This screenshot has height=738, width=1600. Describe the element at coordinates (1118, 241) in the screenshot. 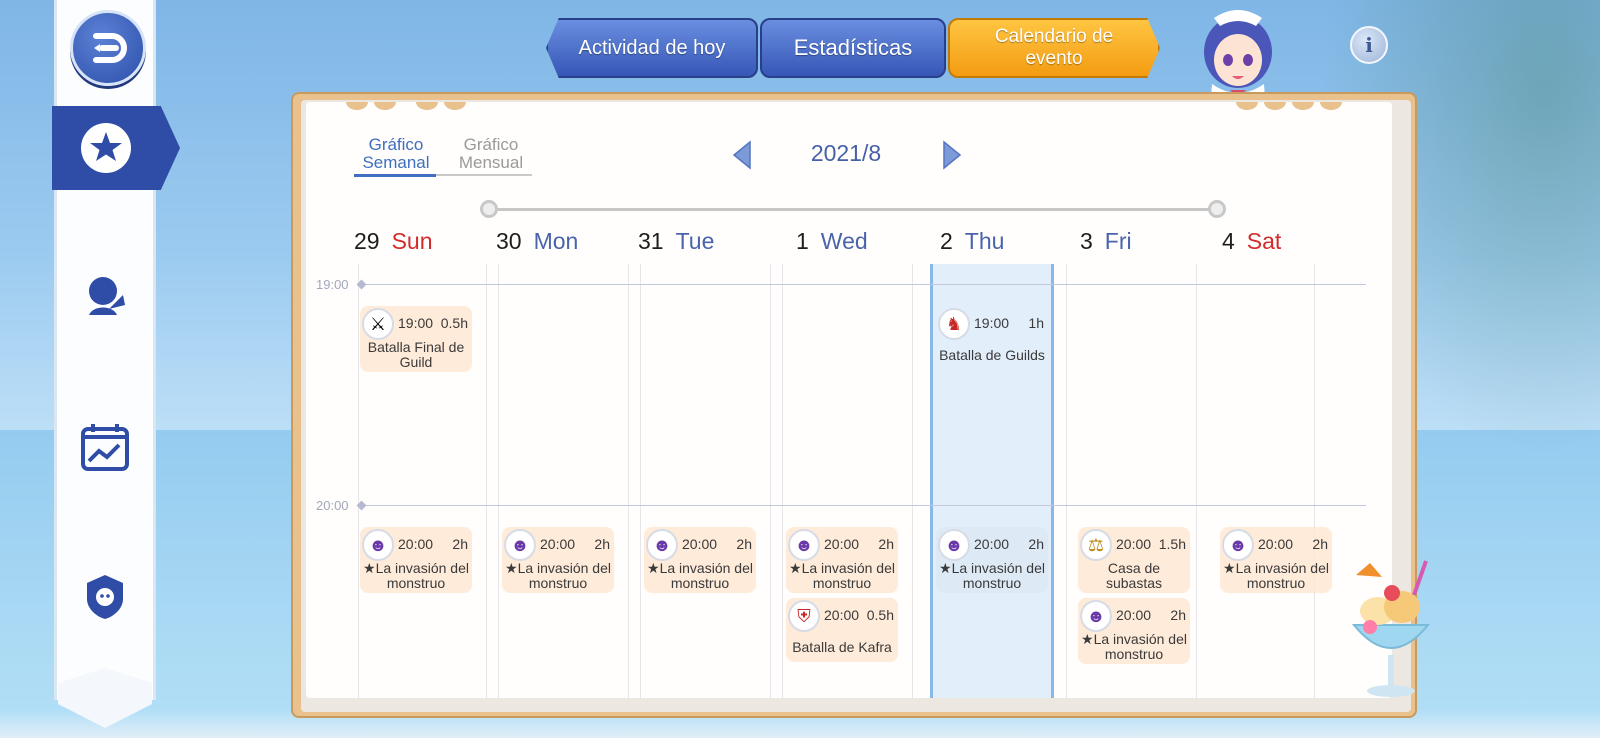

I see `day-name: Fri` at that location.